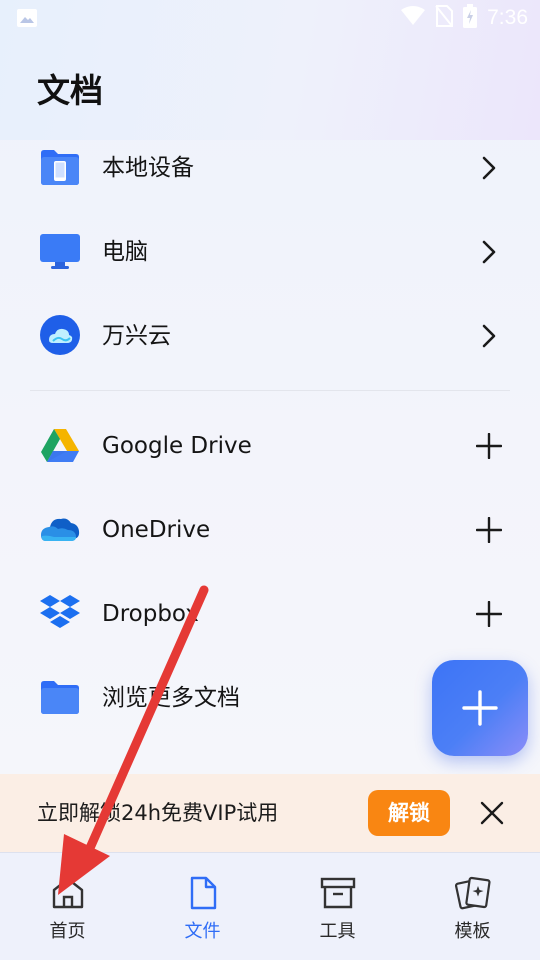 This screenshot has width=540, height=960. Describe the element at coordinates (270, 168) in the screenshot. I see `list-item-local-device: 本地设备` at that location.